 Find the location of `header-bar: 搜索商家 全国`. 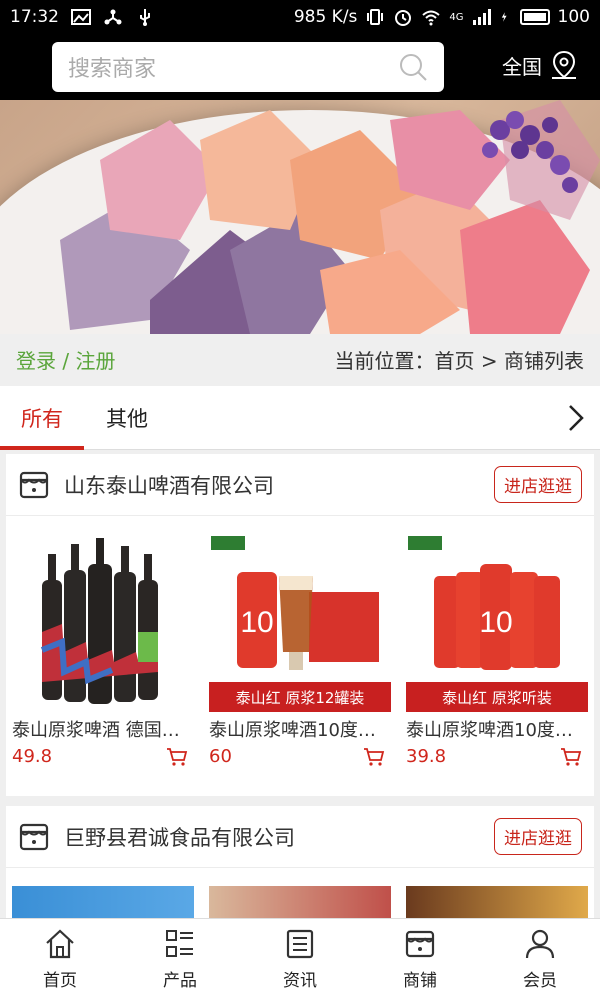

header-bar: 搜索商家 全国 is located at coordinates (300, 67).